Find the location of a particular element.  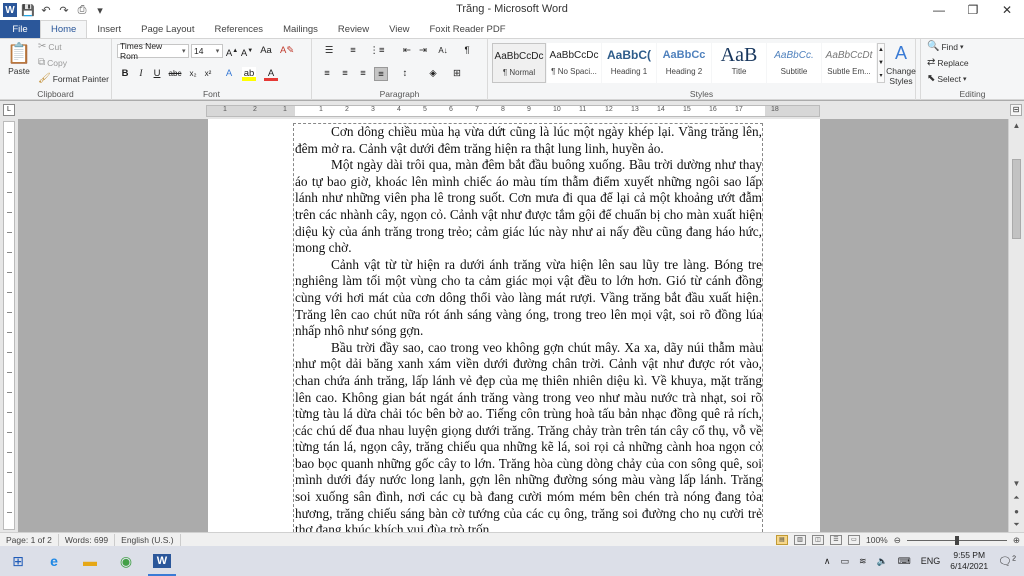

zoom-out-icon: ⊖ is located at coordinates (897, 540).